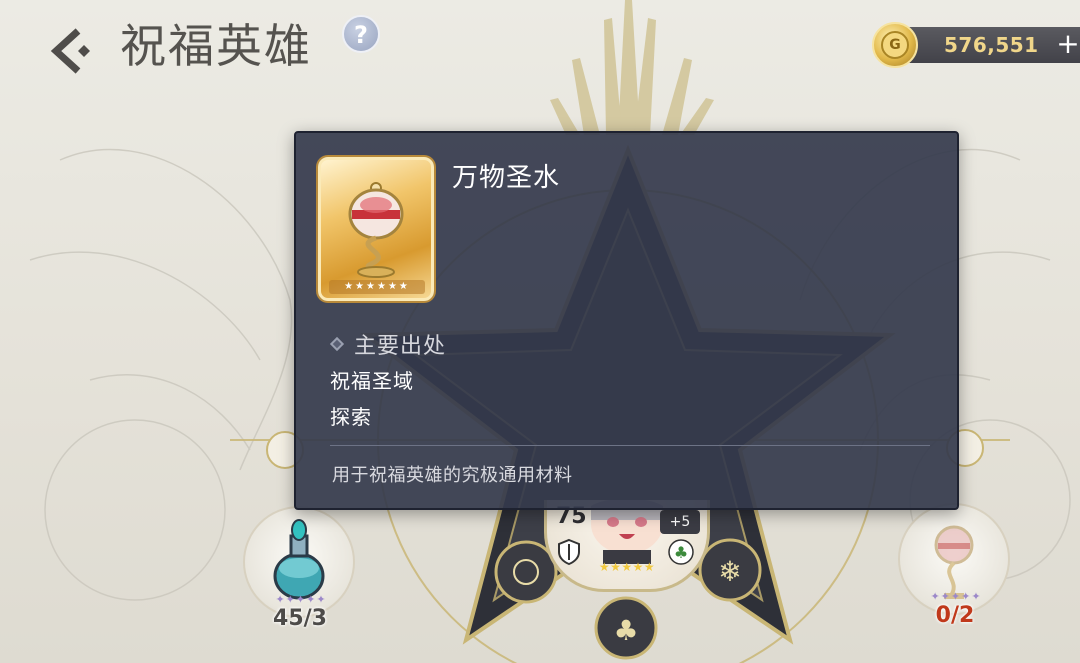 This screenshot has height=663, width=1080. Describe the element at coordinates (506, 178) in the screenshot. I see `item-name: 万物圣水` at that location.